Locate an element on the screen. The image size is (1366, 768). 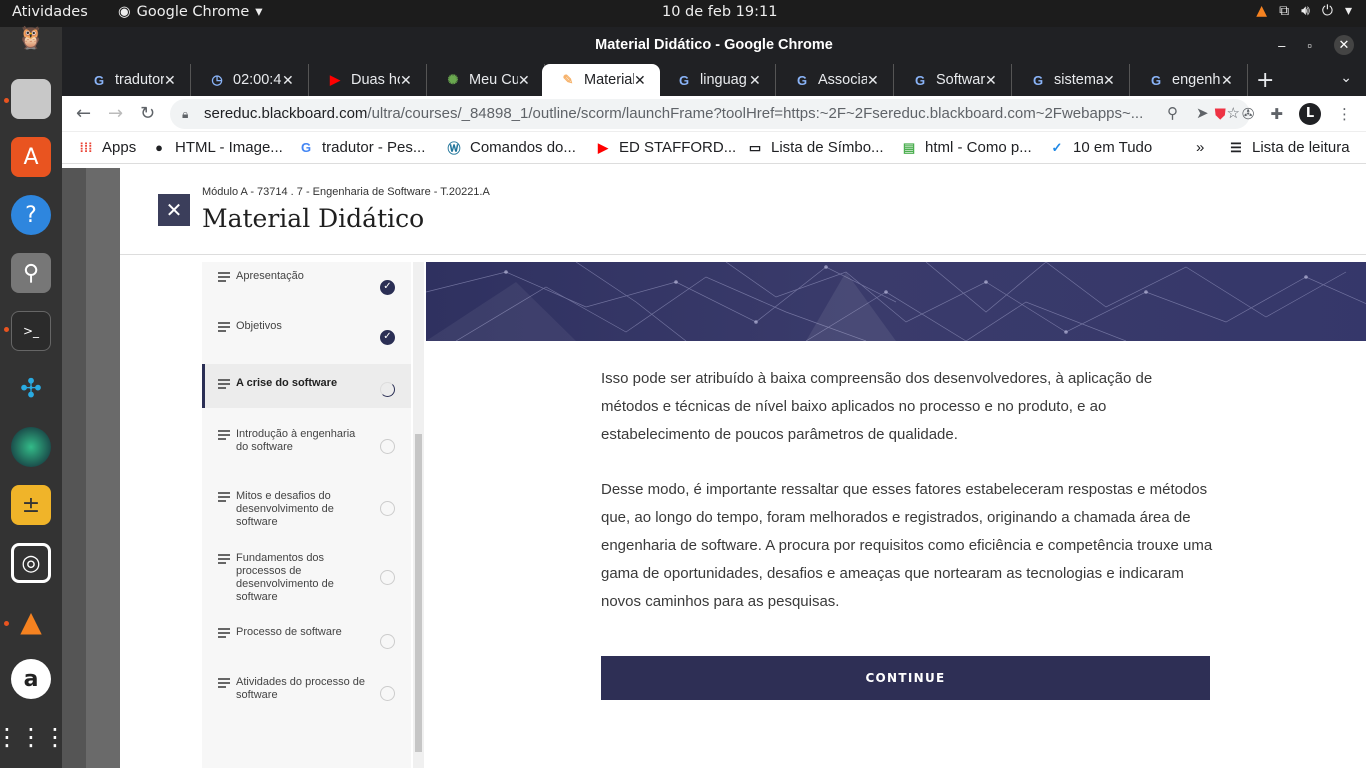
tab-search-chevron-icon: ⌄ is located at coordinates (1346, 78).